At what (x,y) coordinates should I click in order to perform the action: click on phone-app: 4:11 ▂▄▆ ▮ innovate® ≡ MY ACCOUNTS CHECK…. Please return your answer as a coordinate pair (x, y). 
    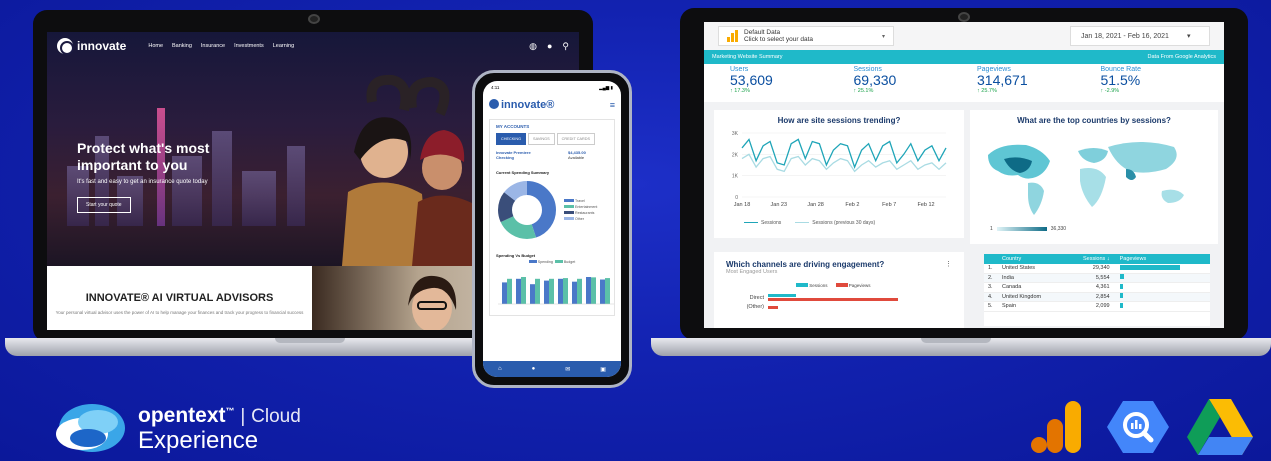
    Looking at the image, I should click on (552, 229).